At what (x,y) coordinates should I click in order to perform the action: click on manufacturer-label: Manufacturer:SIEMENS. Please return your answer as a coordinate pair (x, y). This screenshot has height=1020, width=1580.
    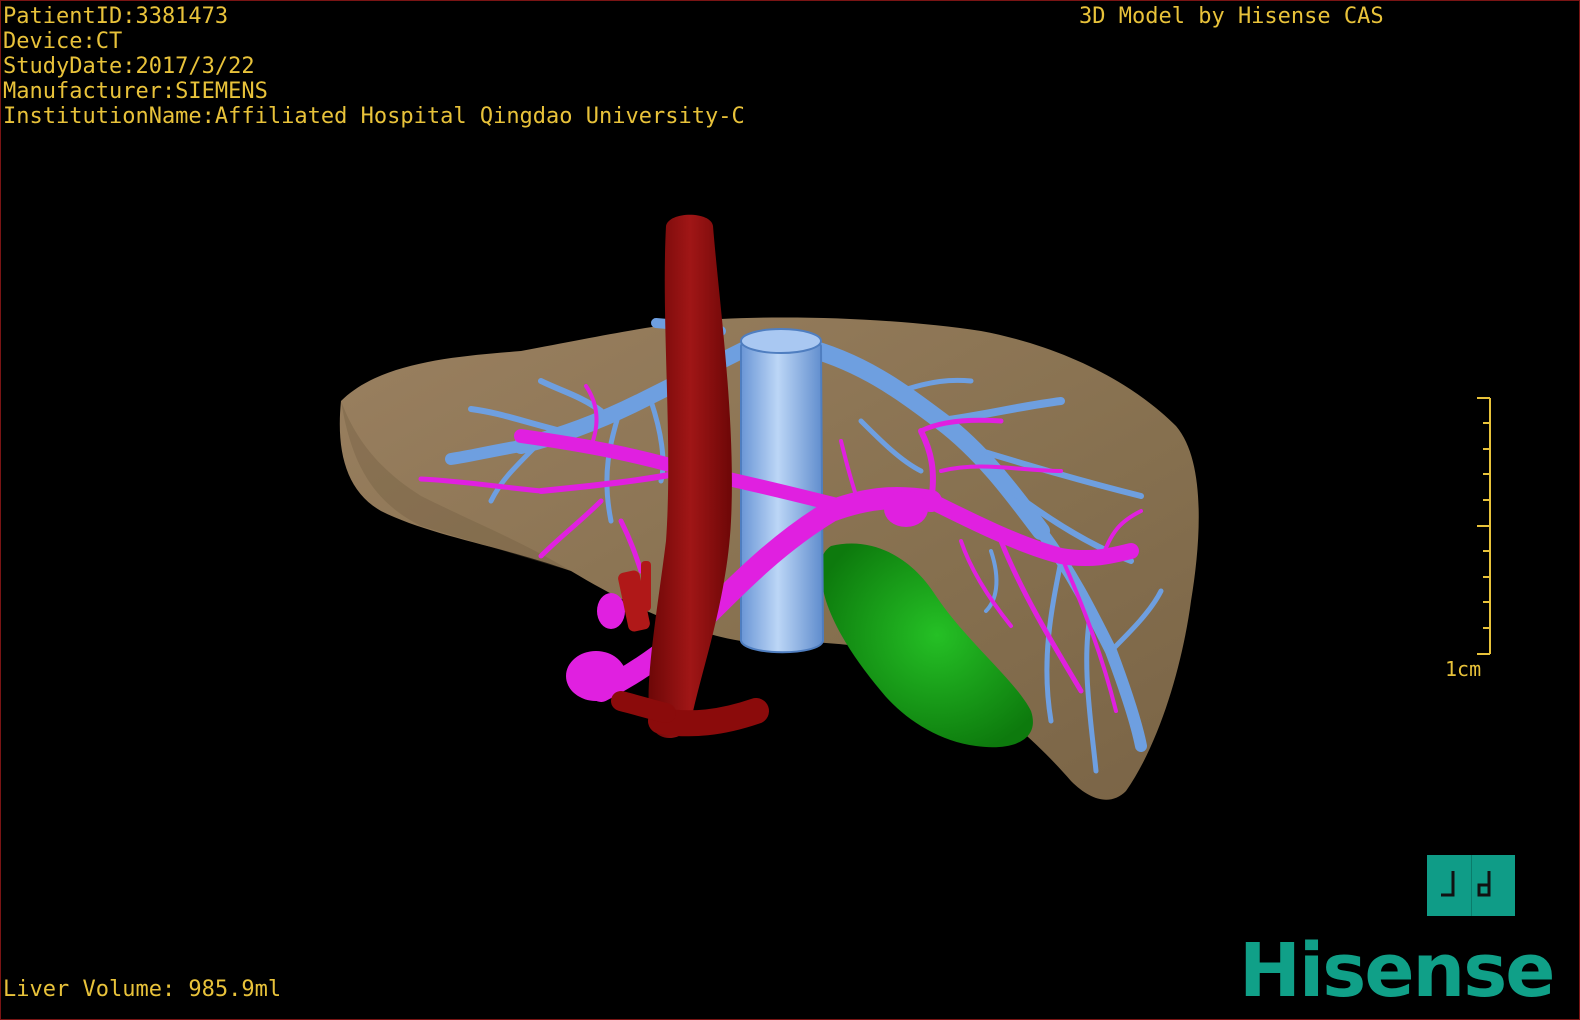
    Looking at the image, I should click on (135, 91).